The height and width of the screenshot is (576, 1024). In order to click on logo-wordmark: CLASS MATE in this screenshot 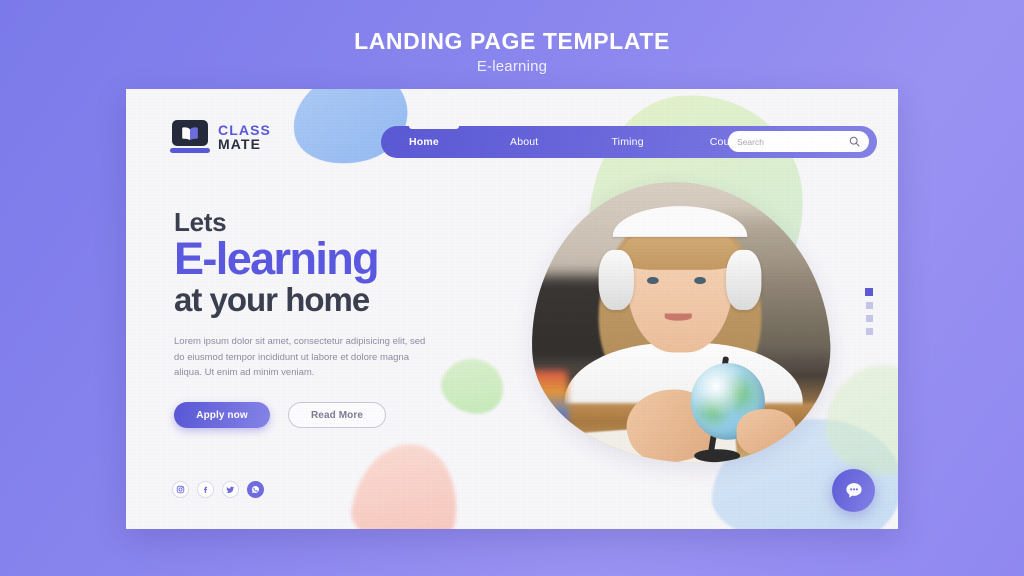, I will do `click(244, 136)`.